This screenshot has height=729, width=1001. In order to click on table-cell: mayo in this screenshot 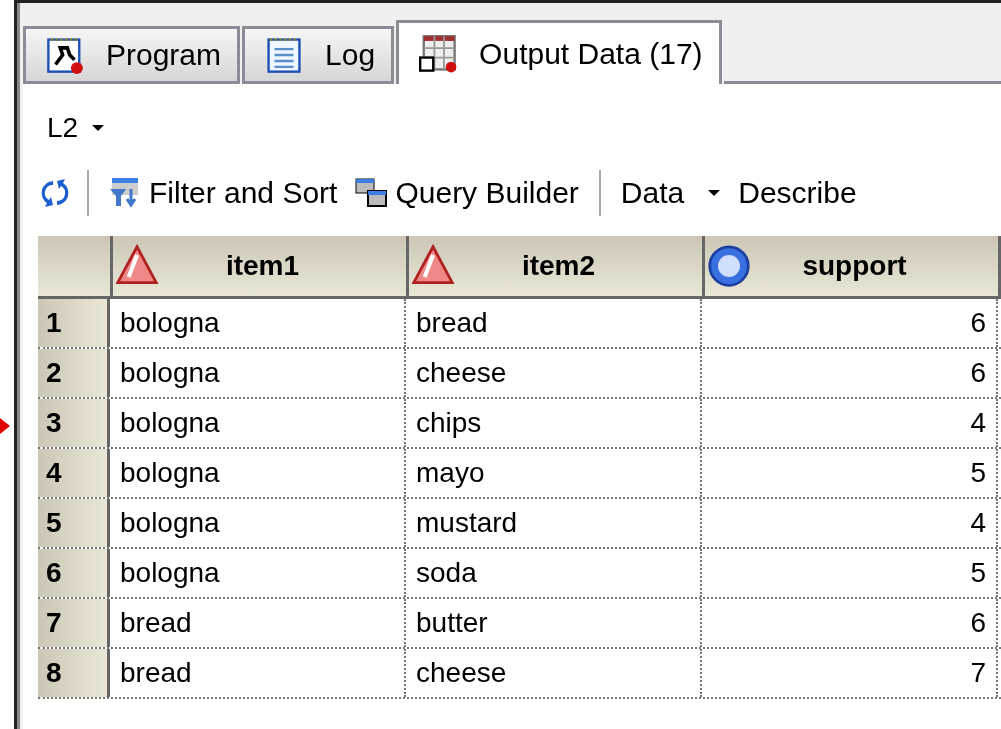, I will do `click(554, 473)`.